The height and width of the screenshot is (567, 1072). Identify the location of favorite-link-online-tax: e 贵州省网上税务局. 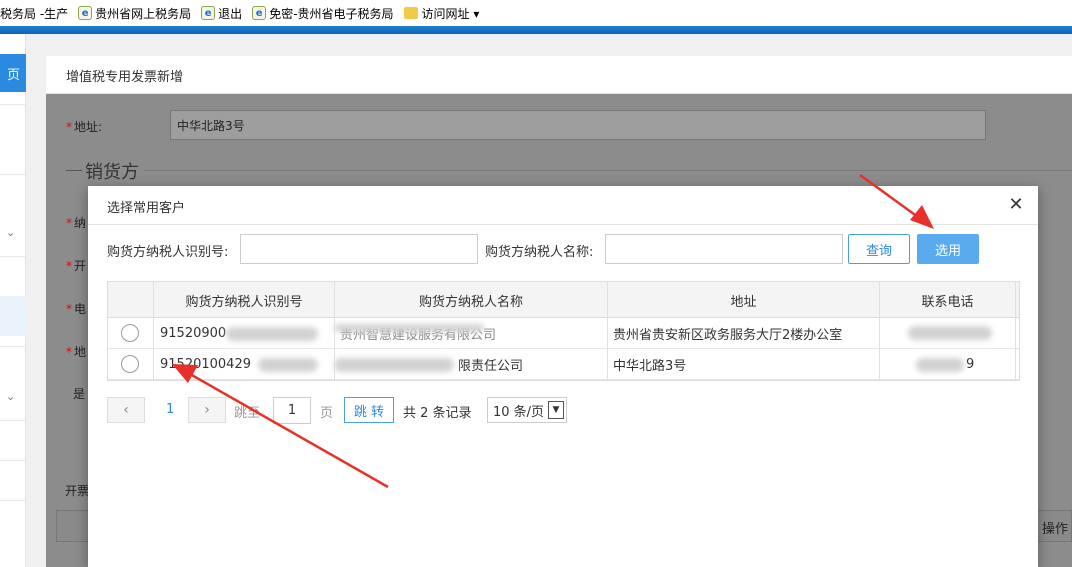
(134, 13).